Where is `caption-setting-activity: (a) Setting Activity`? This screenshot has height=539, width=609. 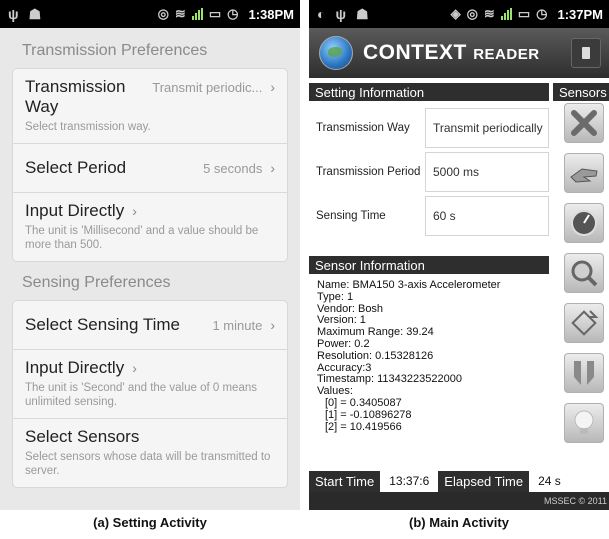
caption-setting-activity: (a) Setting Activity is located at coordinates (150, 522).